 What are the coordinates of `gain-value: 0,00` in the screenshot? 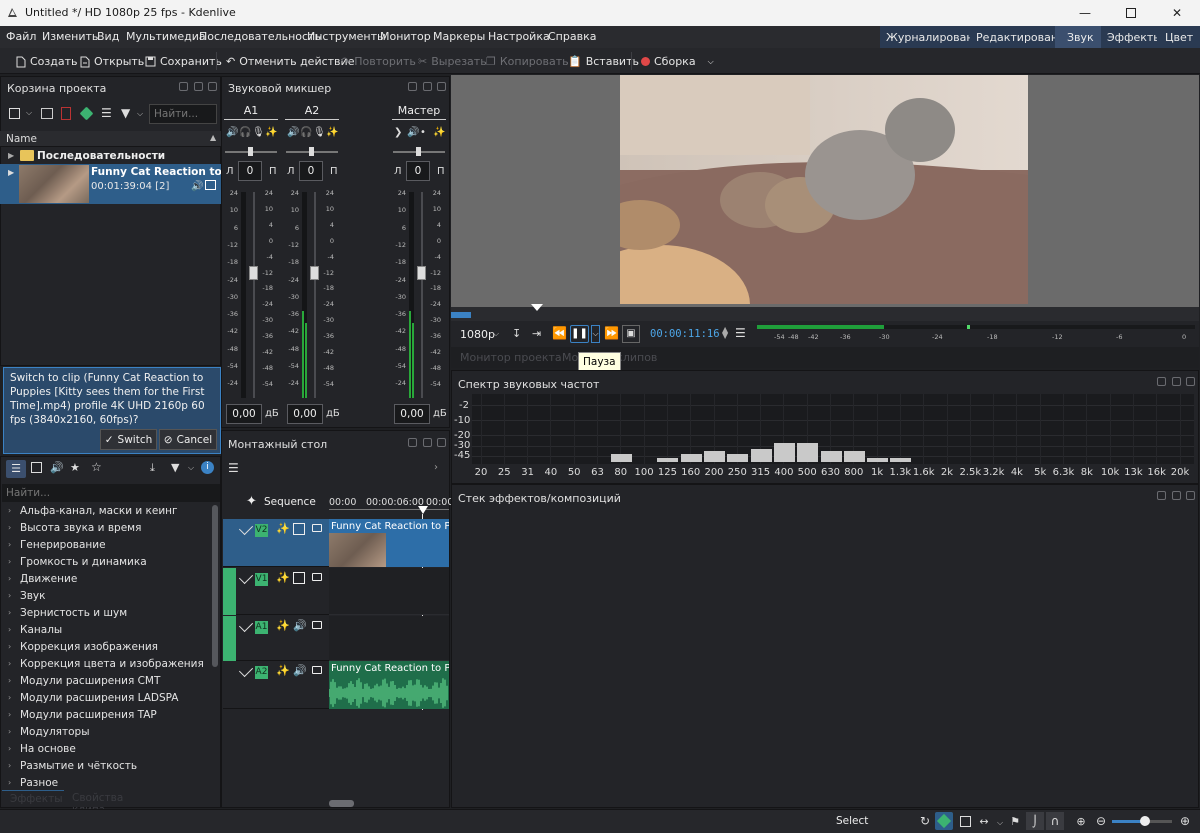 It's located at (305, 414).